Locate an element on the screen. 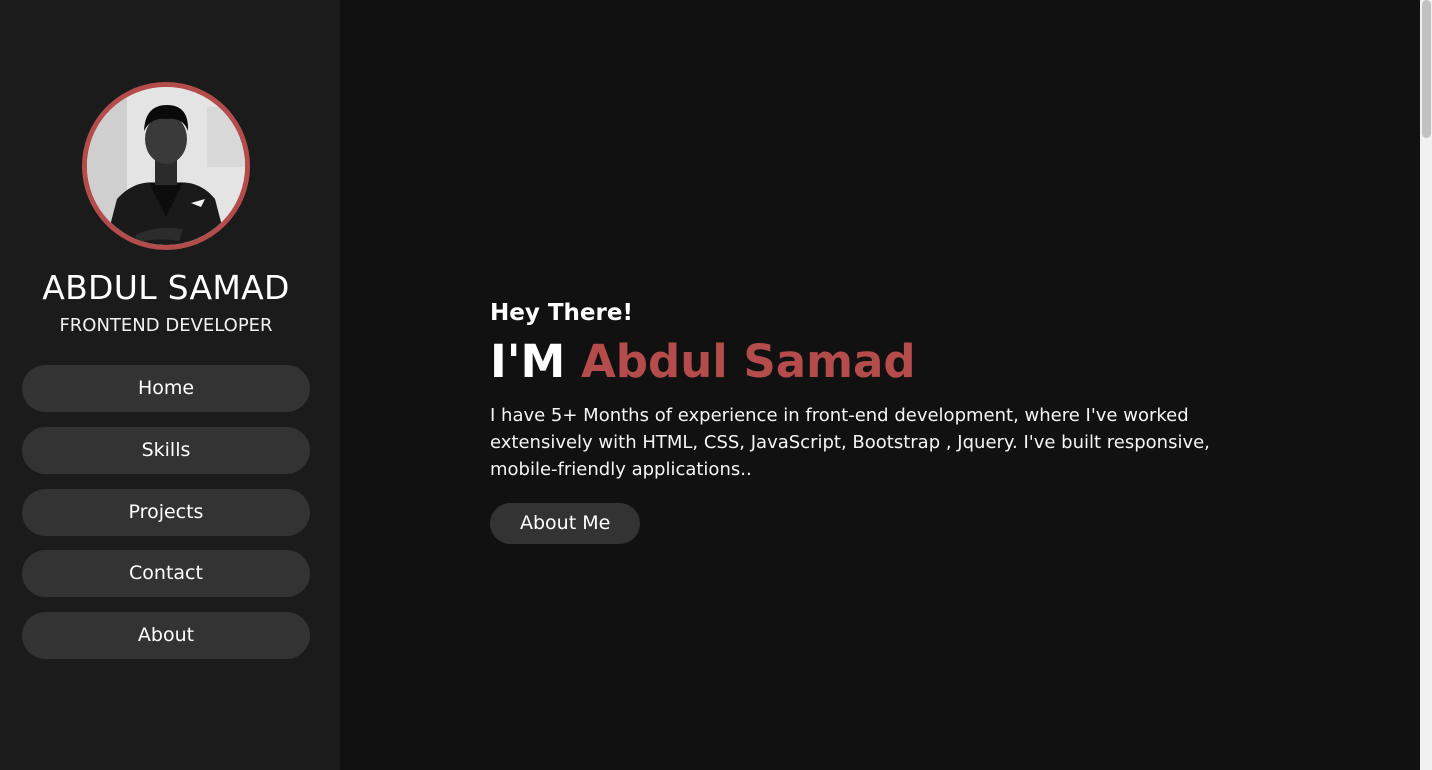  nav-skills-button: Skills is located at coordinates (166, 450).